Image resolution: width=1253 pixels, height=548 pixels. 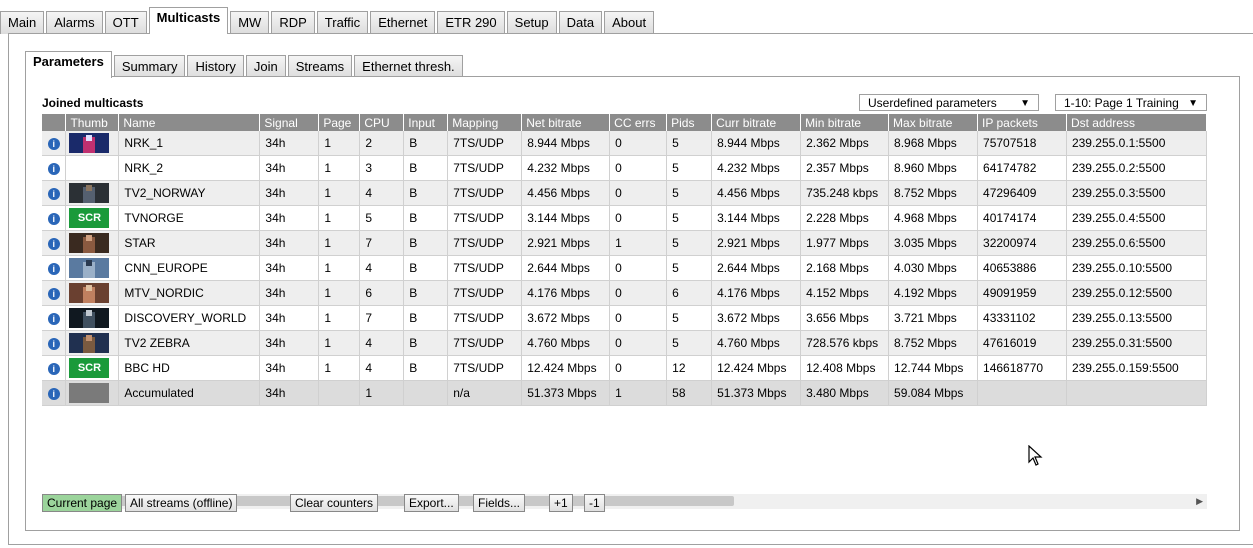 I want to click on column-header: Curr bitrate, so click(x=756, y=122).